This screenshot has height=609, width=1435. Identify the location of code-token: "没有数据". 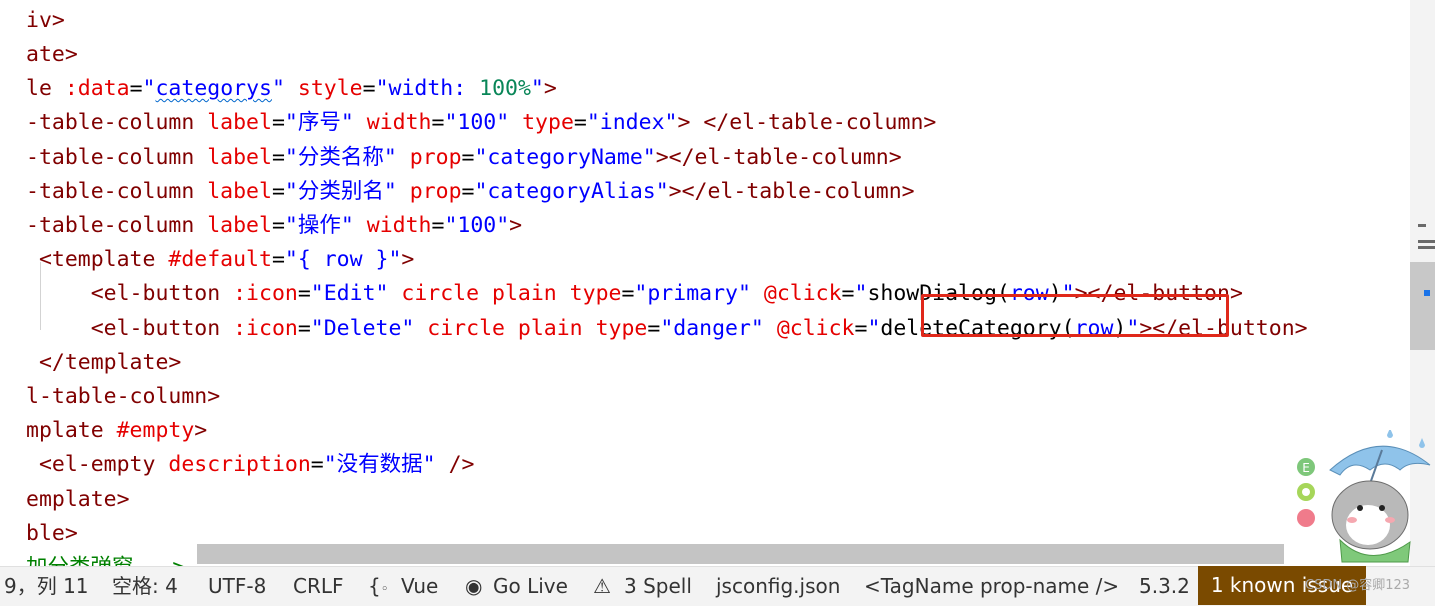
(386, 464).